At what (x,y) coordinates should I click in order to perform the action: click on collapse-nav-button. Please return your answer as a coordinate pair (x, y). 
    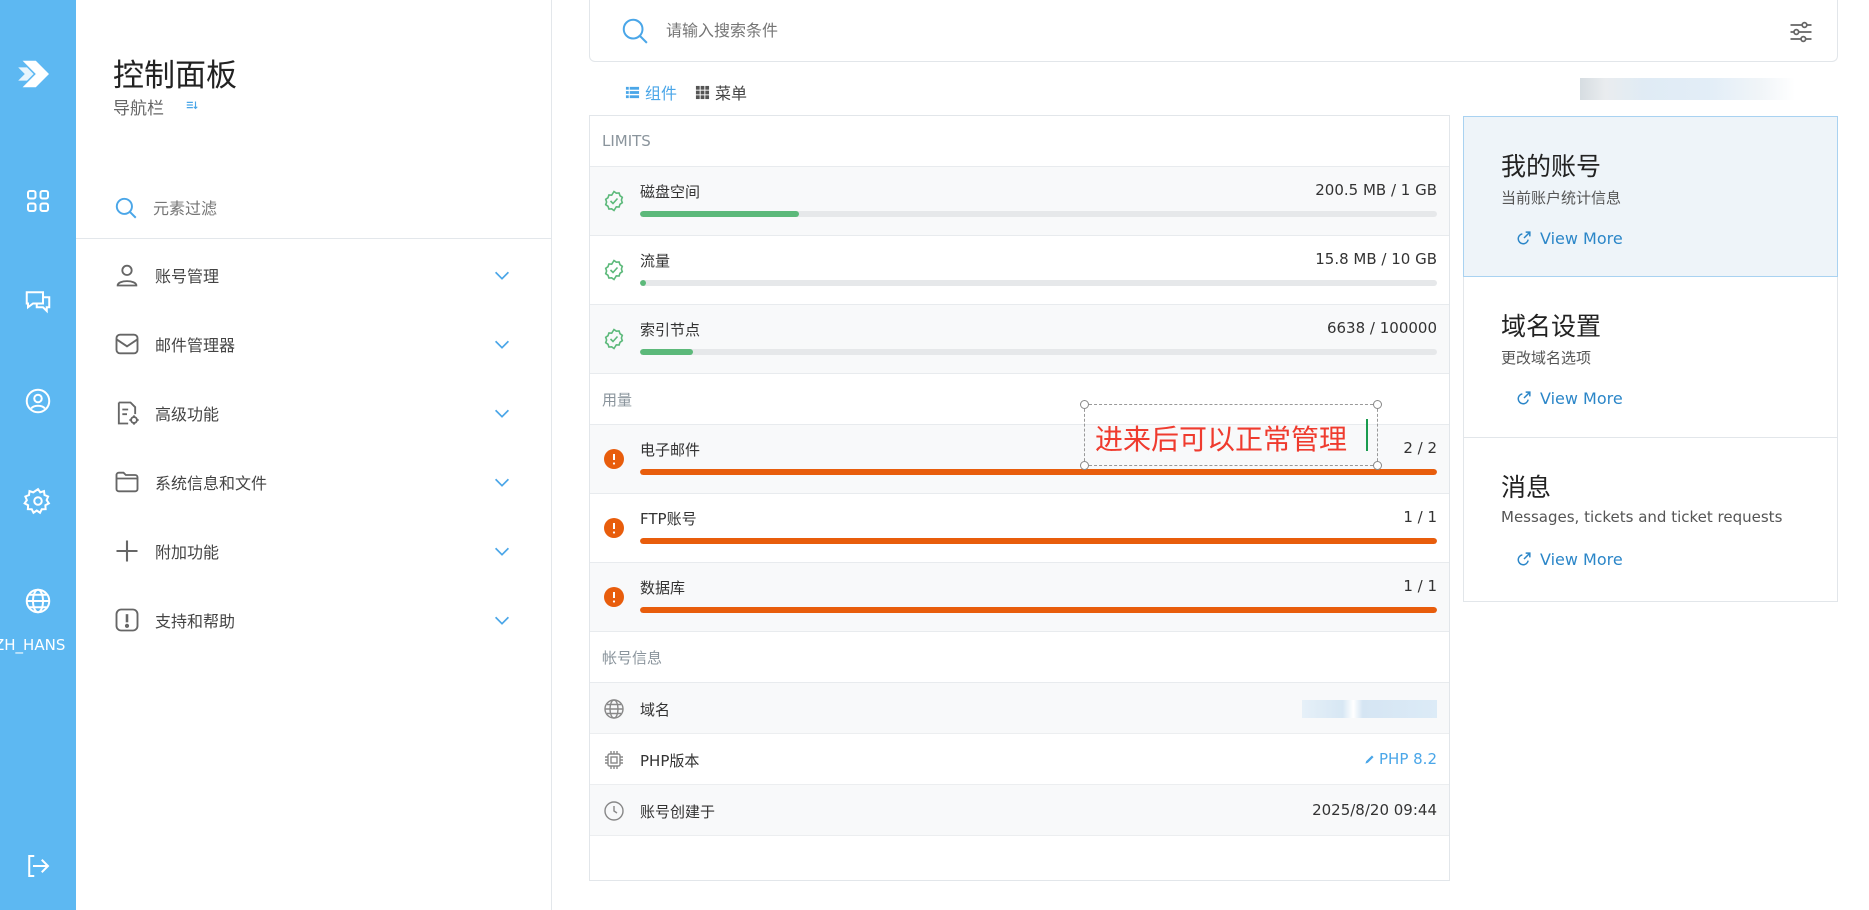
    Looking at the image, I should click on (192, 105).